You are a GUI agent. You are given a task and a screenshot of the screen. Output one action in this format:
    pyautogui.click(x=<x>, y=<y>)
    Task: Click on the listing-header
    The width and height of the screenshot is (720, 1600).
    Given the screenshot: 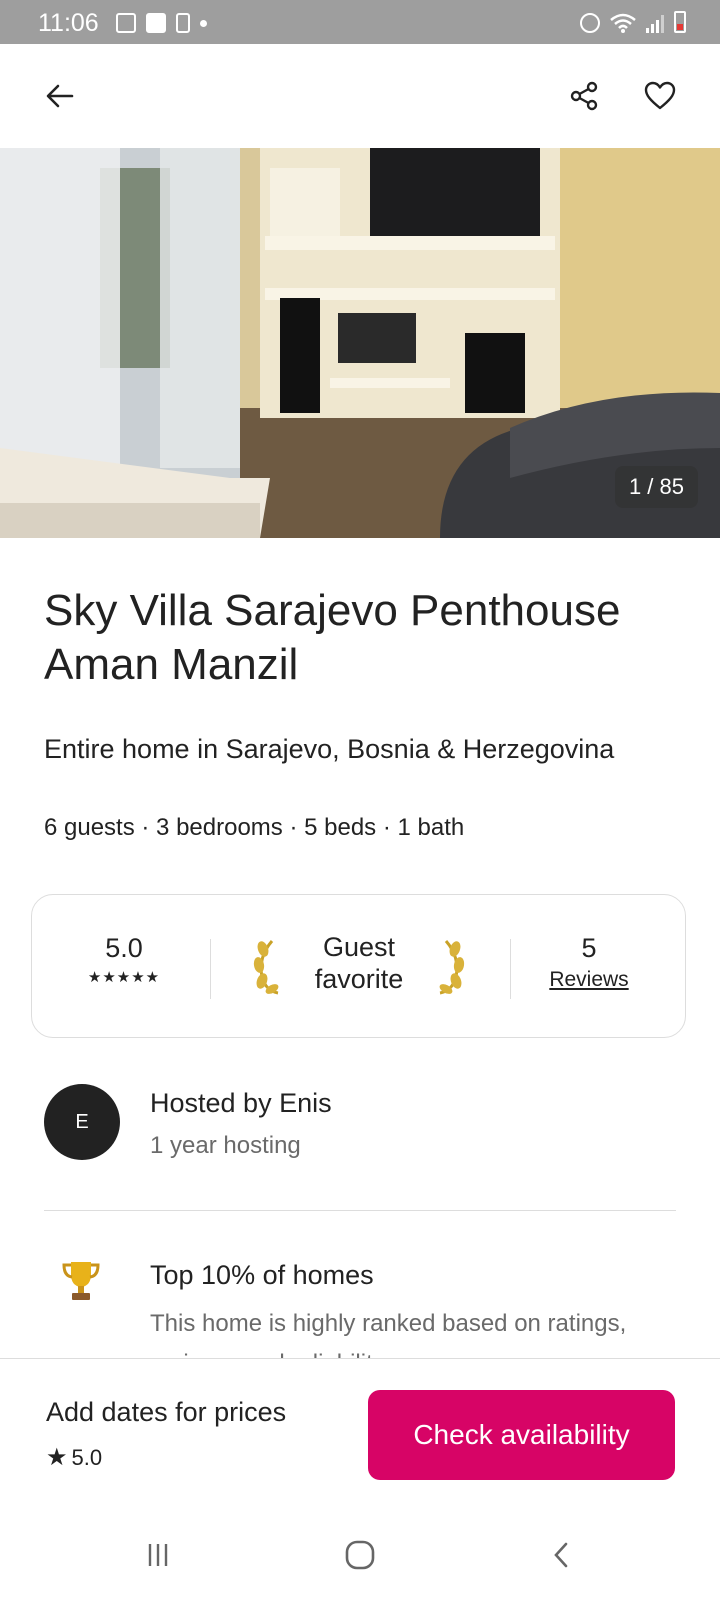 What is the action you would take?
    pyautogui.click(x=360, y=96)
    